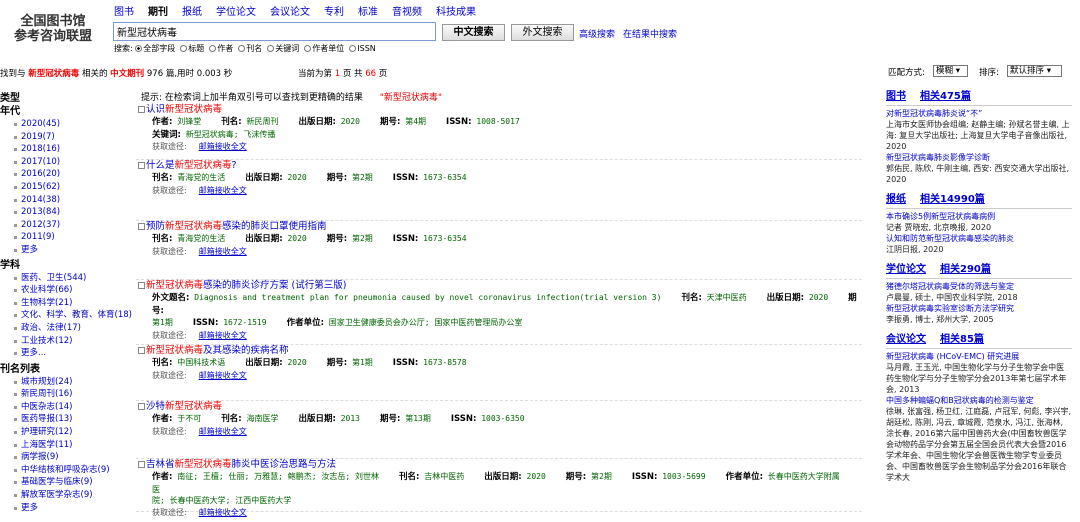  What do you see at coordinates (499, 407) in the screenshot?
I see `result-title: 沙特新型冠状病毒` at bounding box center [499, 407].